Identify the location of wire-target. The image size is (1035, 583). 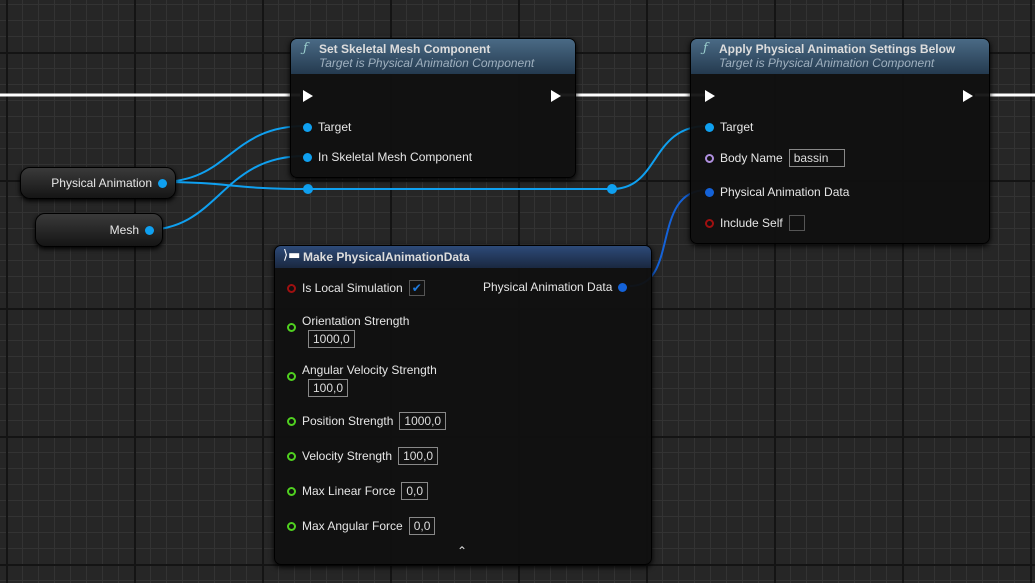
(232, 154).